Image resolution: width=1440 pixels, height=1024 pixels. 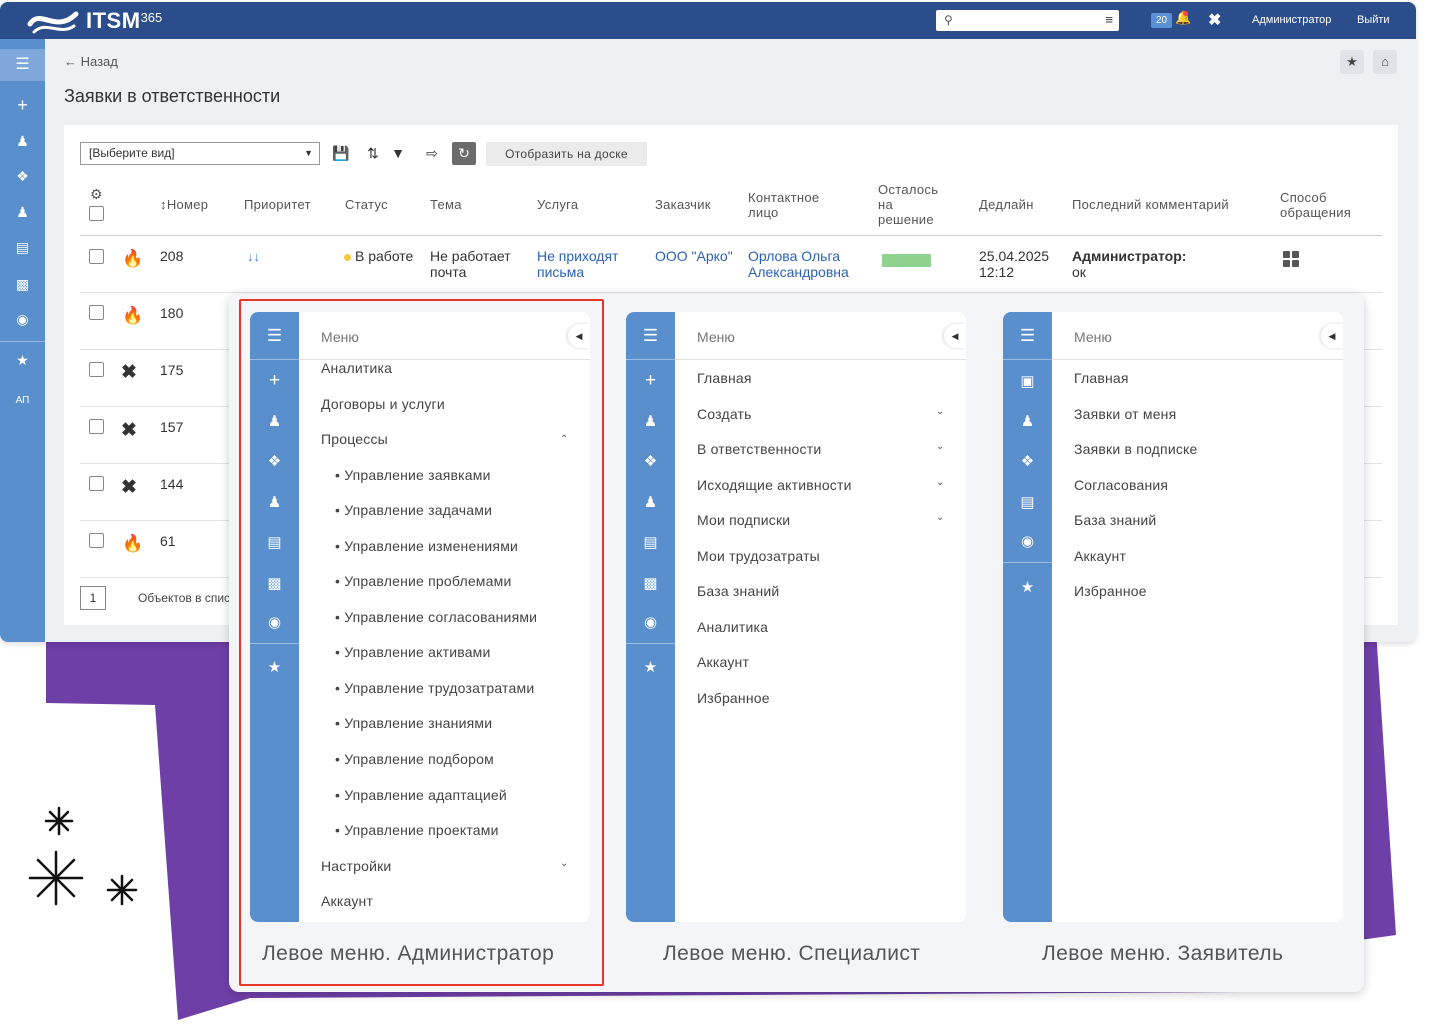 What do you see at coordinates (557, 204) in the screenshot?
I see `header-service: Услуга` at bounding box center [557, 204].